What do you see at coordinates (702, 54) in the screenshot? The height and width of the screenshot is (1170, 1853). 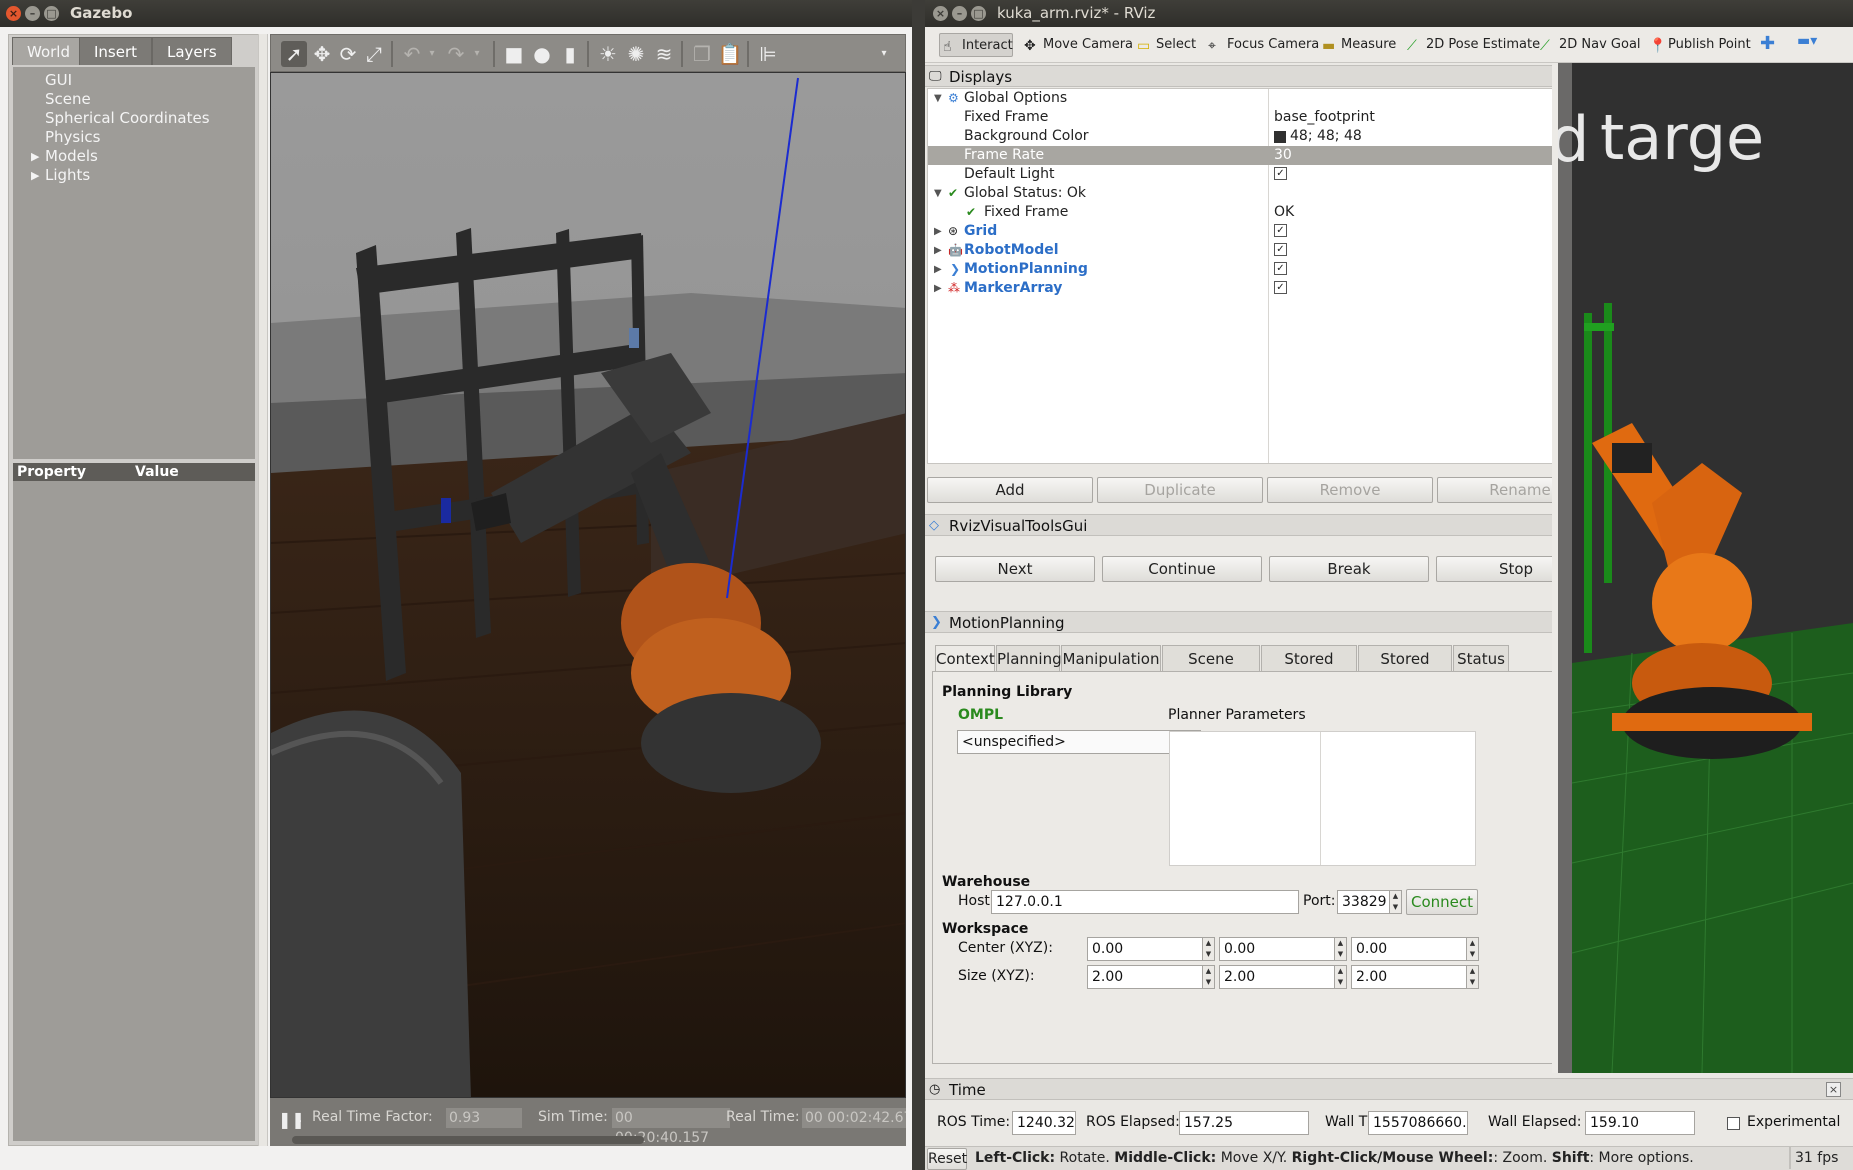 I see `copy-icon: ❐` at bounding box center [702, 54].